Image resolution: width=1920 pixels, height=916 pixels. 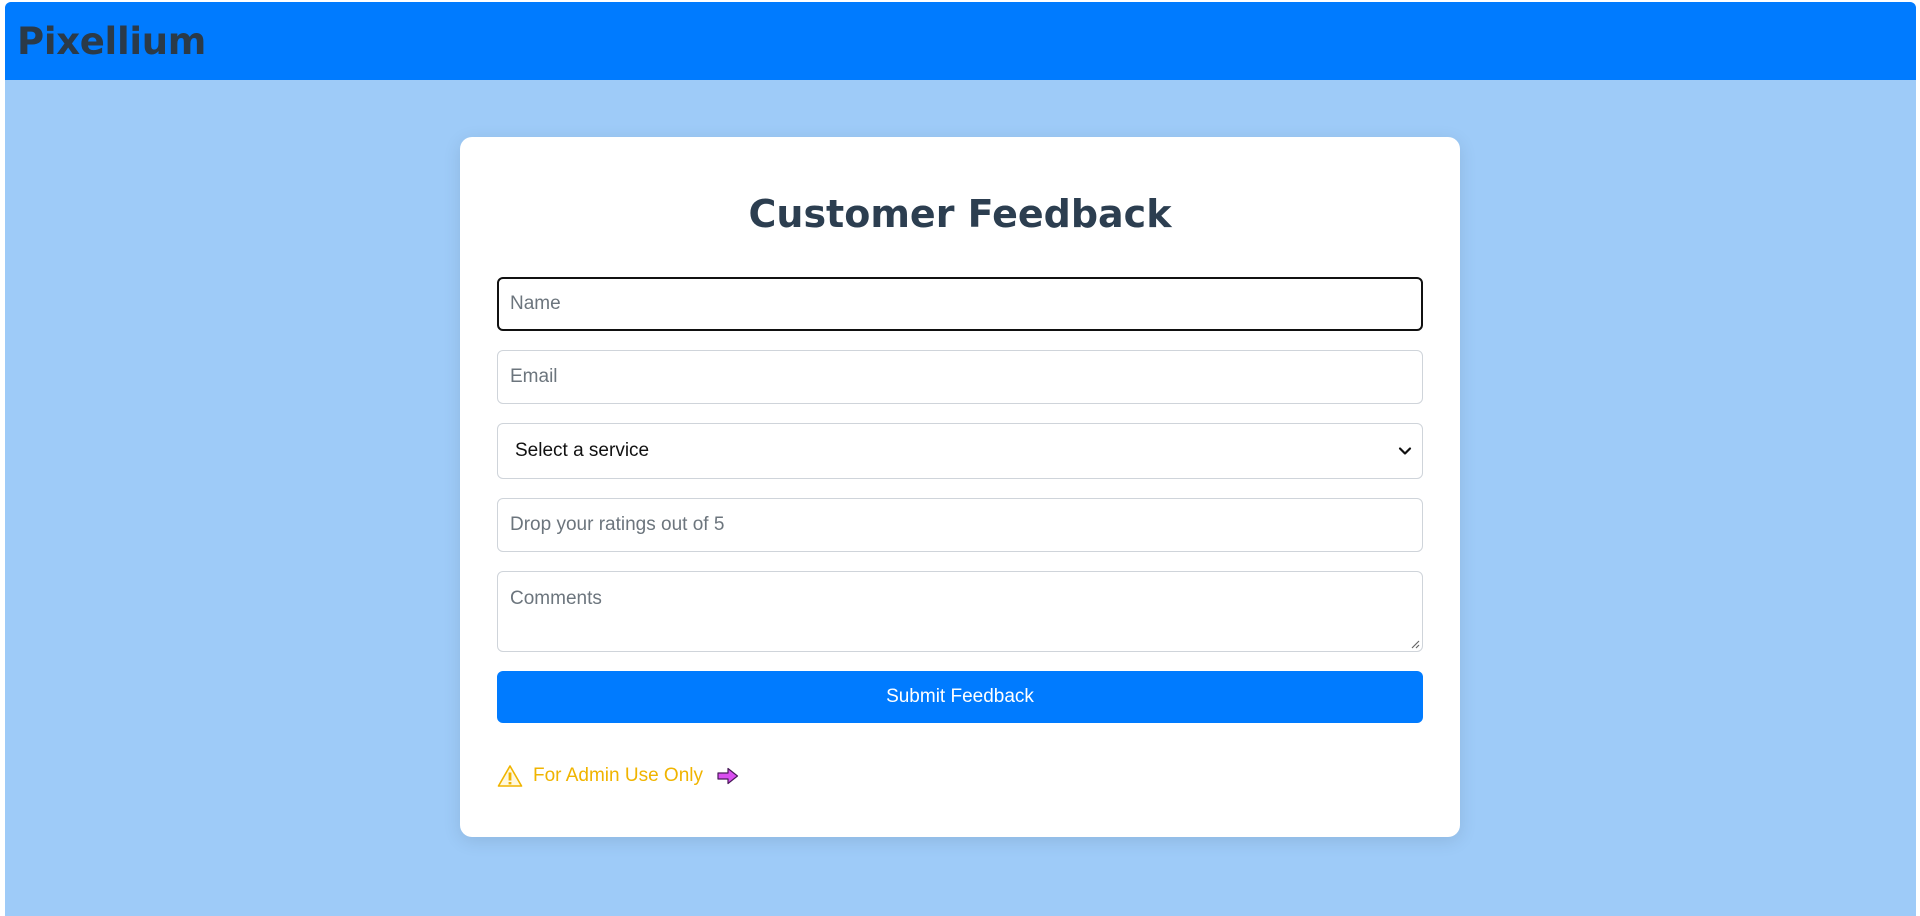 I want to click on service-select-value: Select a service, so click(x=960, y=451).